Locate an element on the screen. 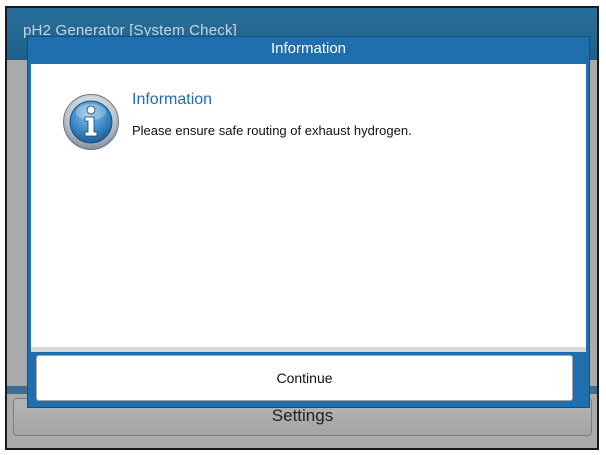 This screenshot has height=455, width=606. message-heading: Information is located at coordinates (172, 99).